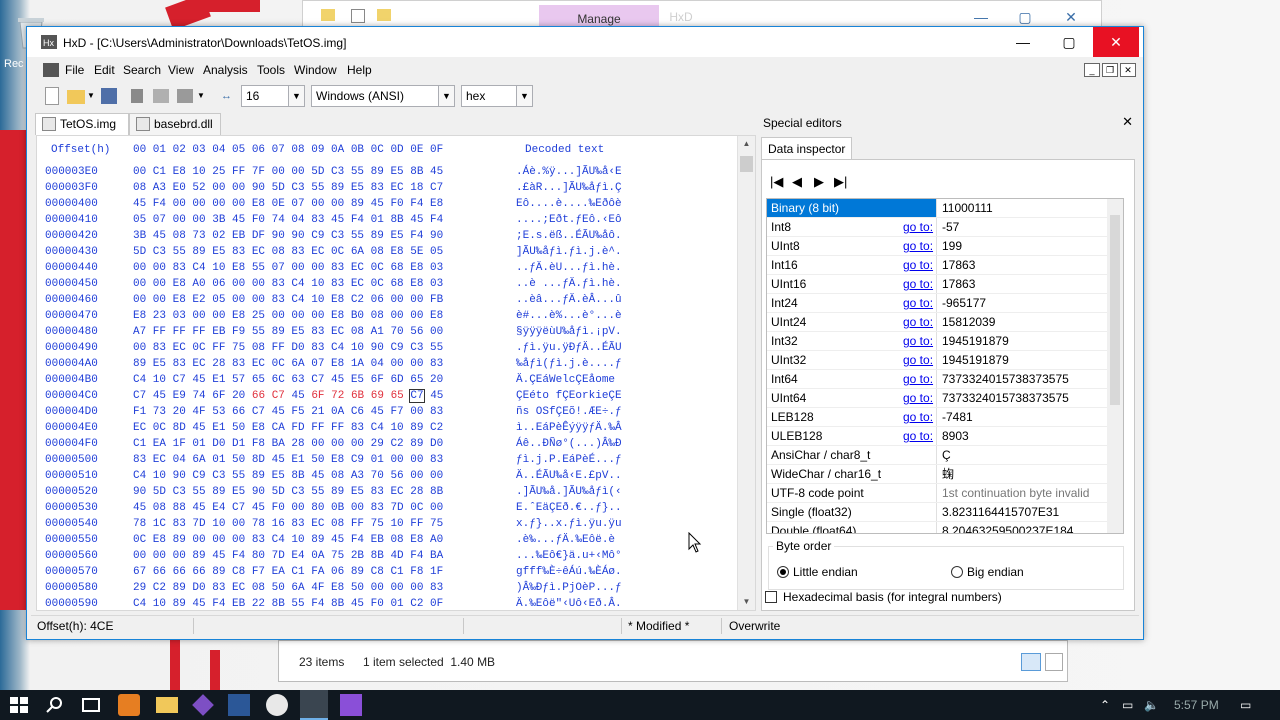 Image resolution: width=1280 pixels, height=720 pixels. Describe the element at coordinates (317, 396) in the screenshot. I see `hex-byte: 6F` at that location.